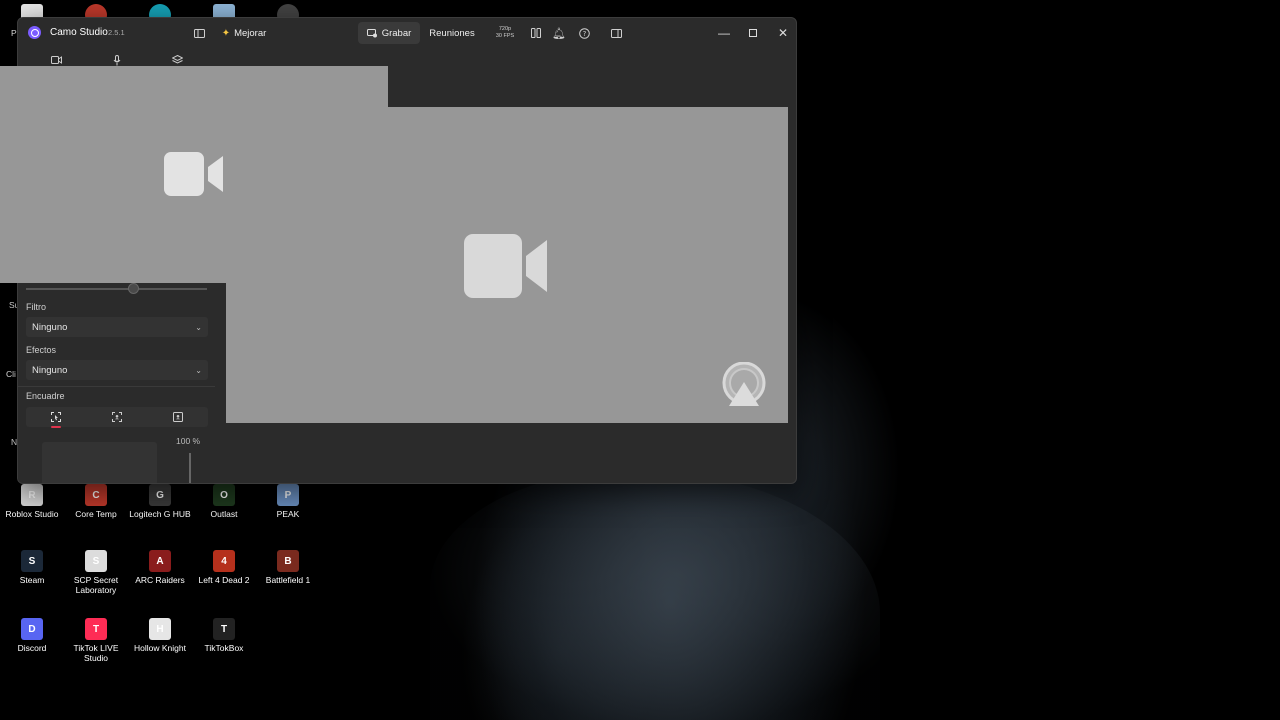  I want to click on effects-label: Efectos, so click(41, 350).